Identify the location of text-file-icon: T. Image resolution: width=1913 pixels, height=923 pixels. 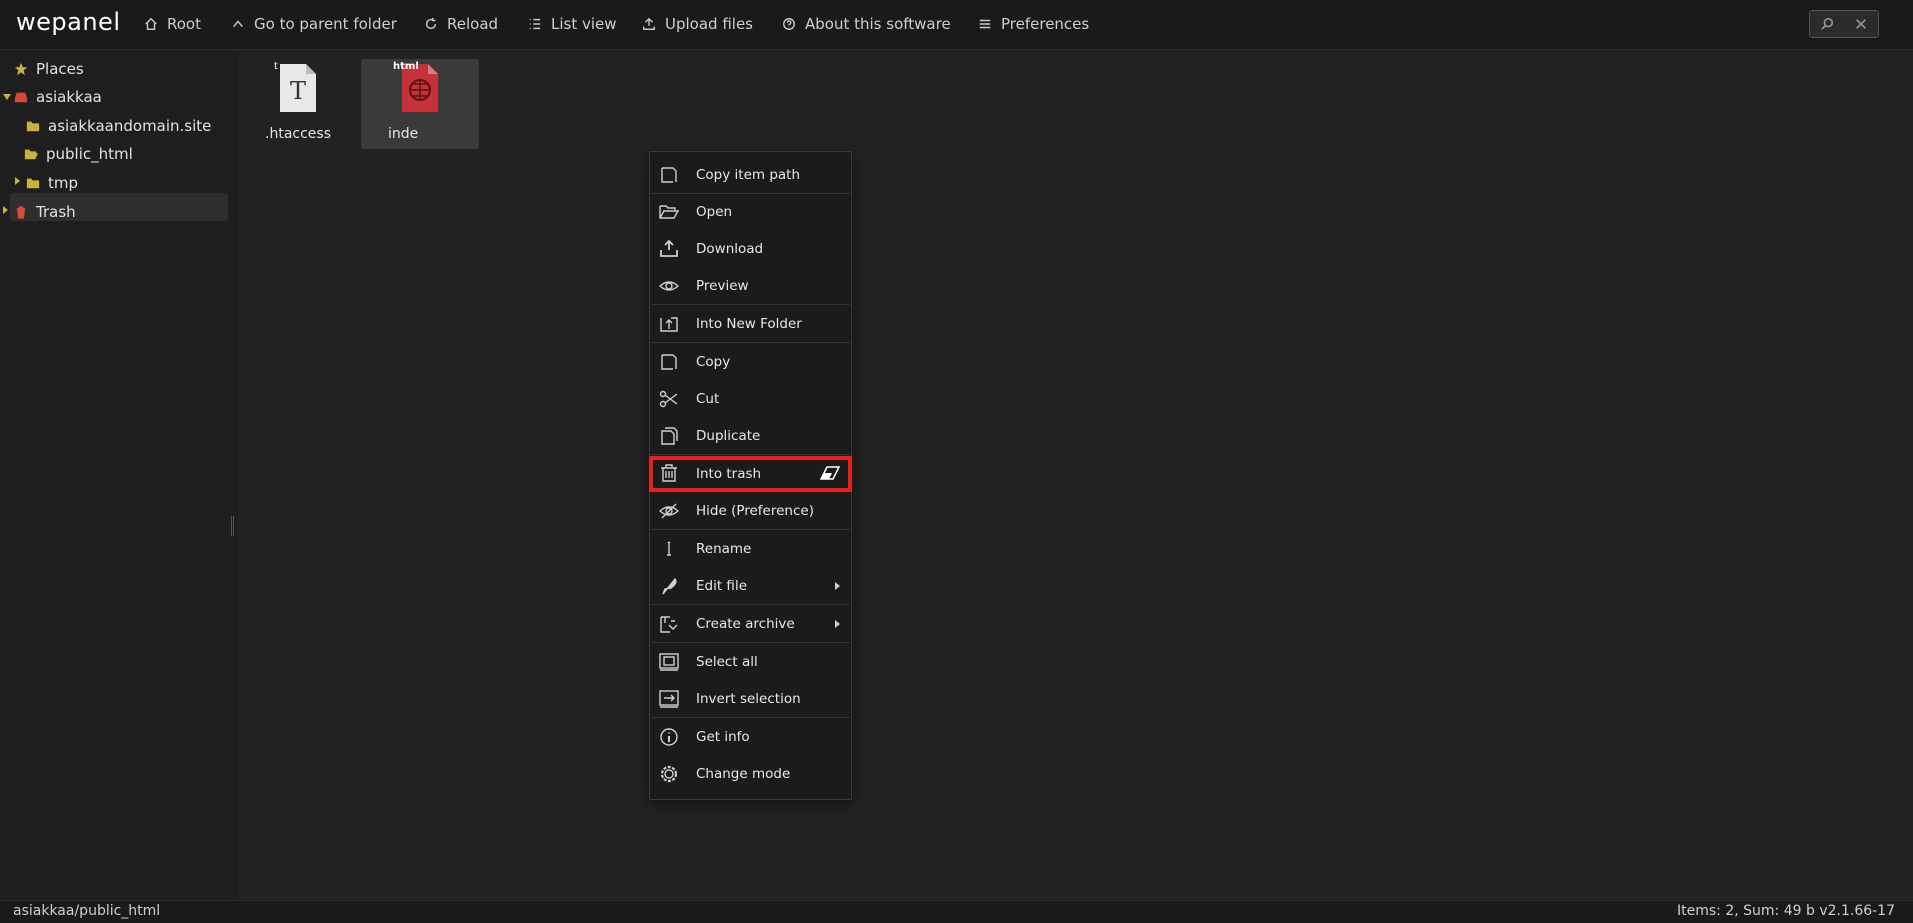
(298, 88).